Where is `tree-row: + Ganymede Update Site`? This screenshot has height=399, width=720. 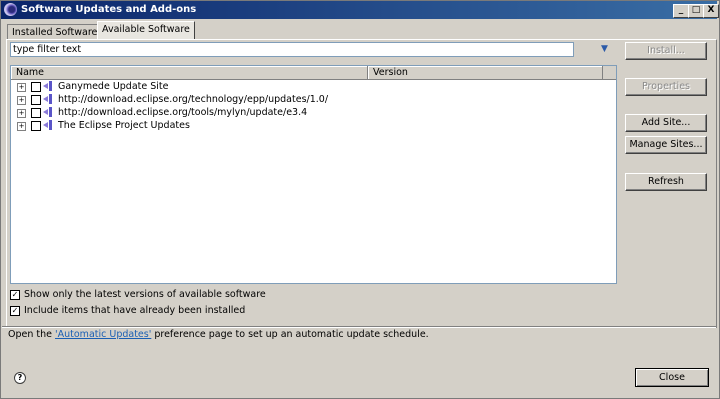
tree-row: + Ganymede Update Site is located at coordinates (311, 86).